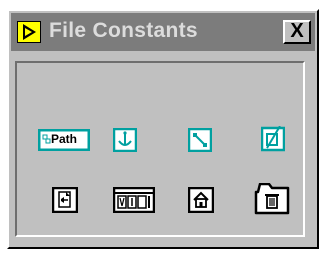 The image size is (324, 254). I want to click on path-constant-button: Path, so click(64, 140).